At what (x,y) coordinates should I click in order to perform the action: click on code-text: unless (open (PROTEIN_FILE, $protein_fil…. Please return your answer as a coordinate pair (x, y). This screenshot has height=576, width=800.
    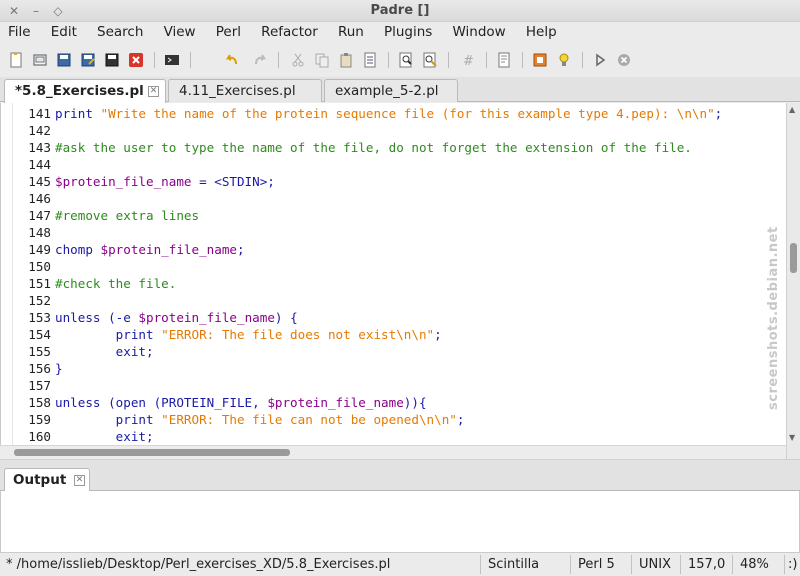
    Looking at the image, I should click on (241, 402).